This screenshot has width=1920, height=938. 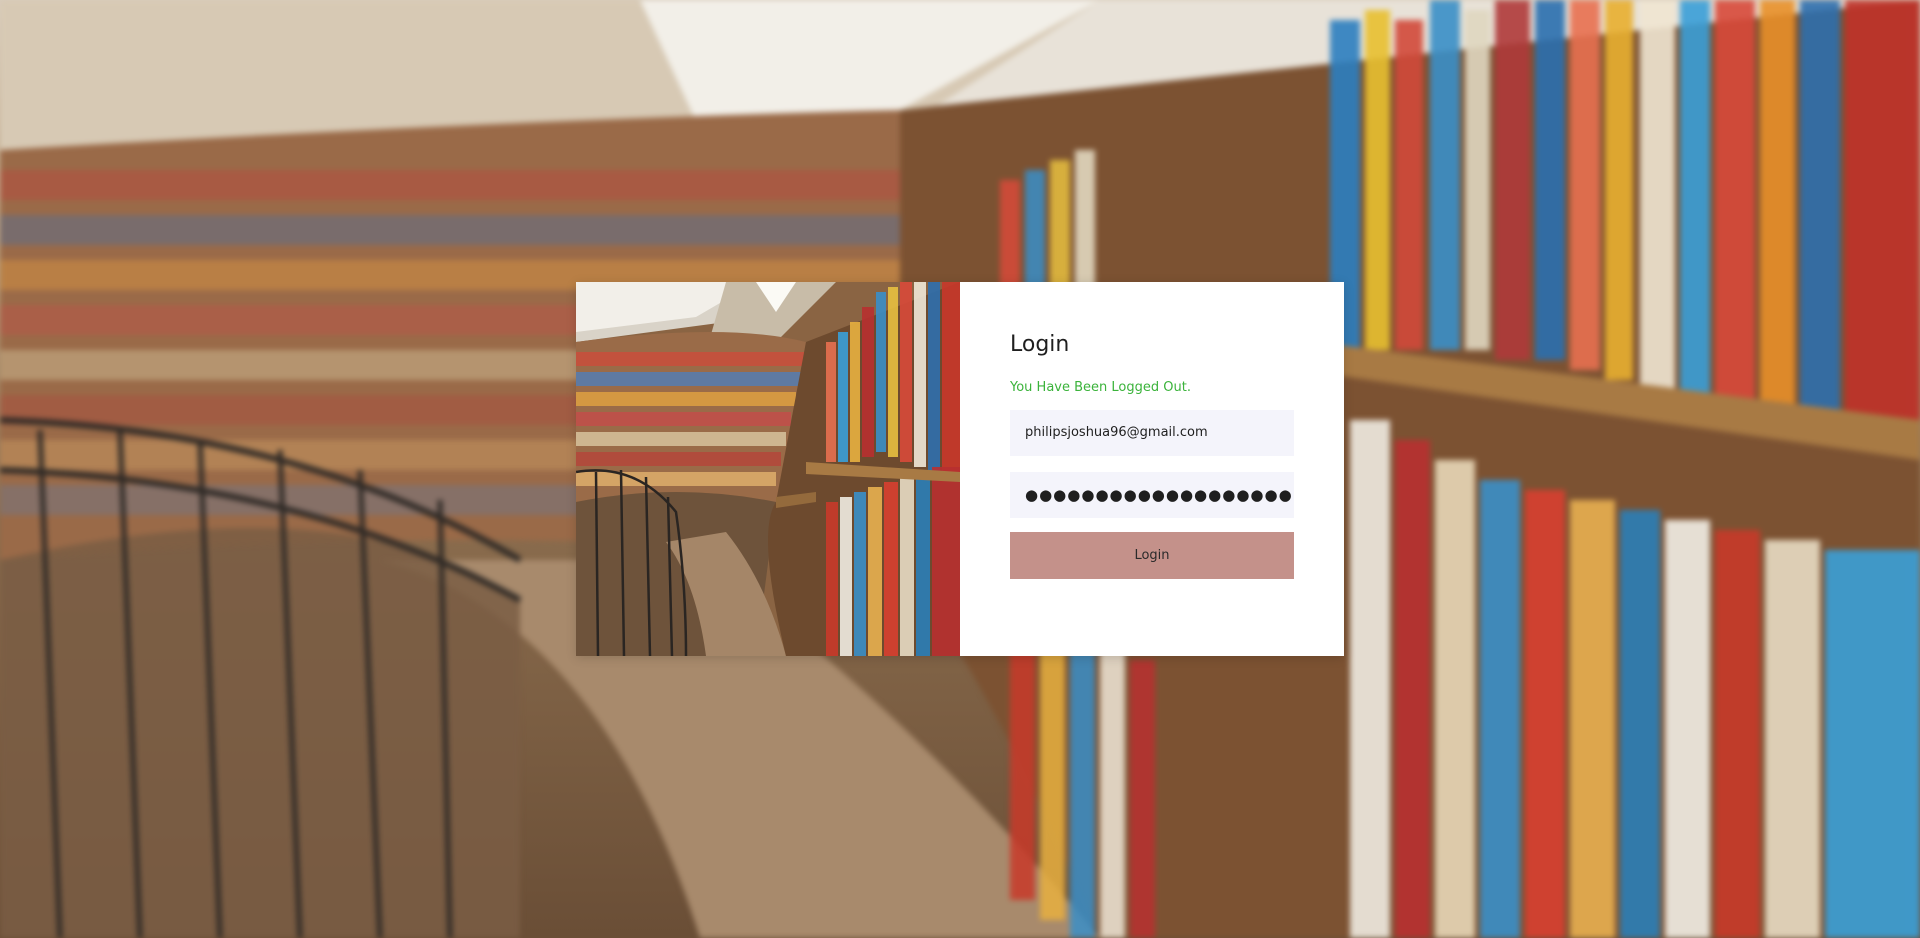 What do you see at coordinates (1100, 388) in the screenshot?
I see `logout-message: You Have Been Logged Out.` at bounding box center [1100, 388].